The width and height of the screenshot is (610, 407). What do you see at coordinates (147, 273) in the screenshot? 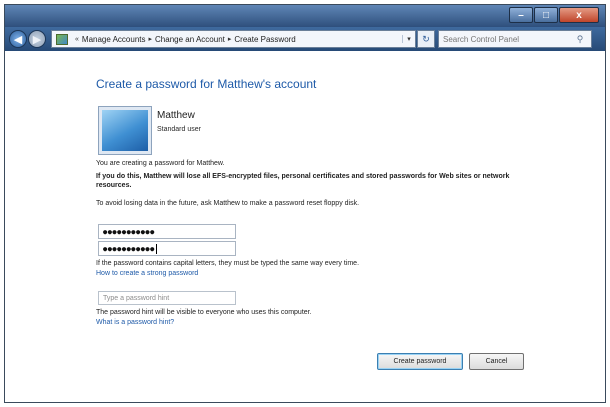
I see `strong-password-link: How to create a strong password` at bounding box center [147, 273].